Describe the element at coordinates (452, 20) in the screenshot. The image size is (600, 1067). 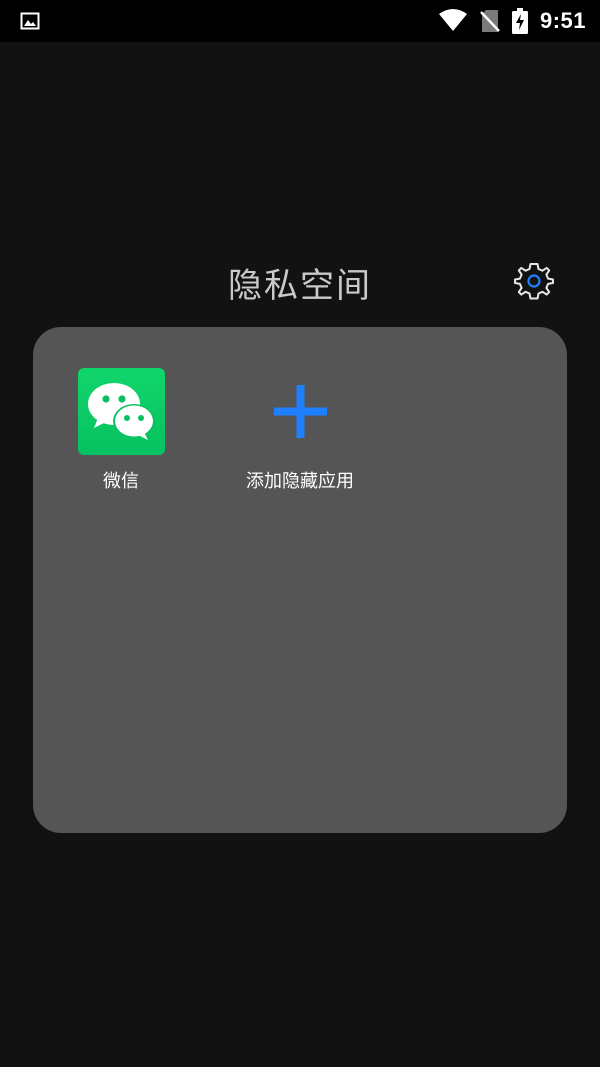
I see `wifi-icon` at that location.